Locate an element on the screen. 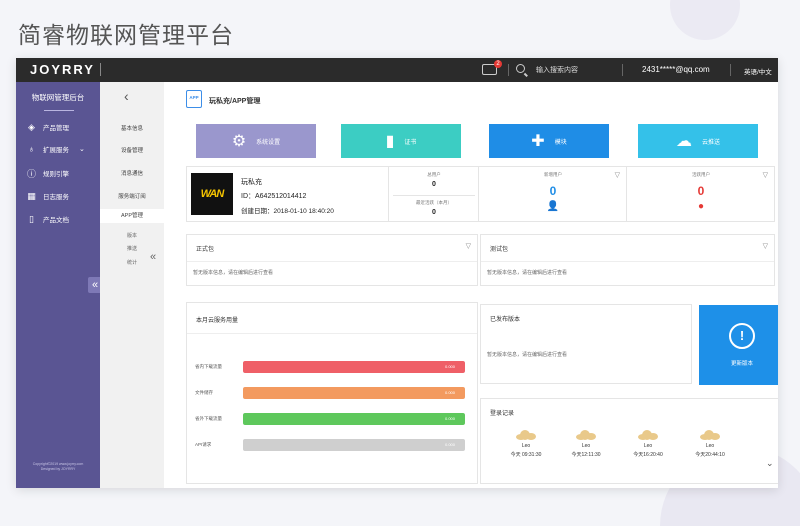 This screenshot has height=526, width=800. layers-icon: ◈ is located at coordinates (31, 126).